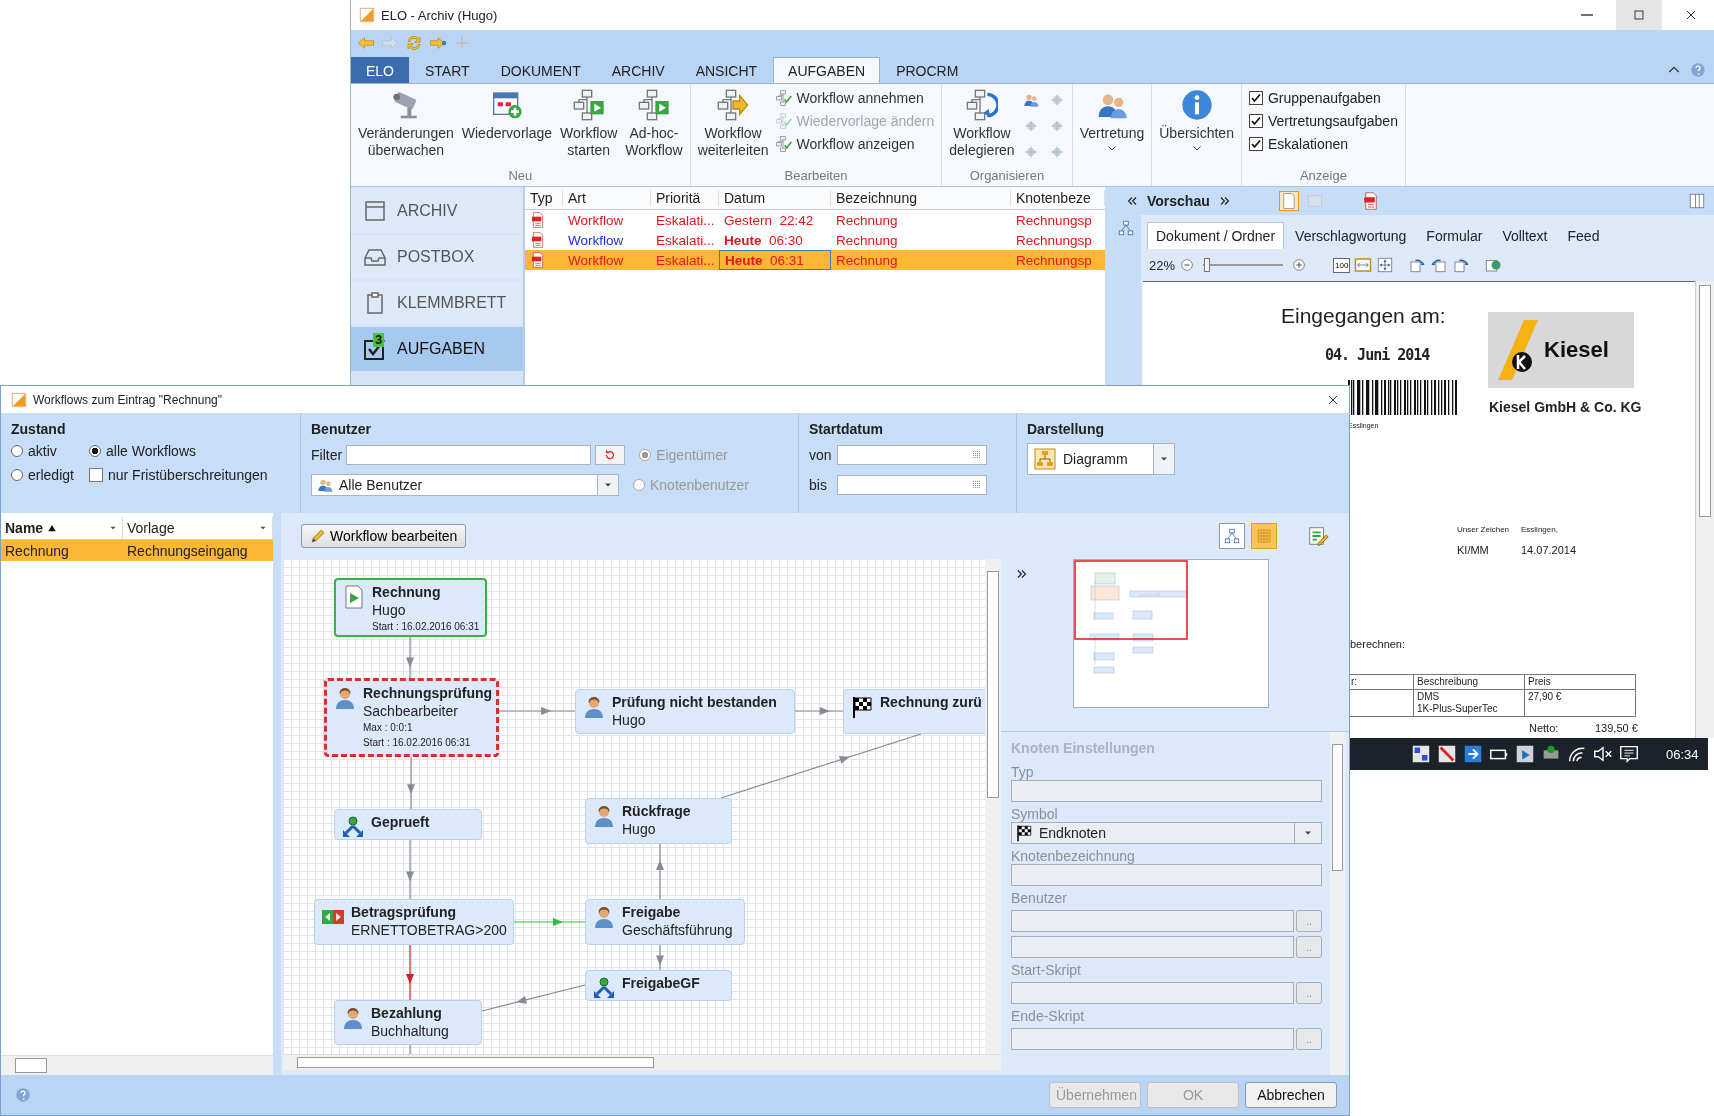  What do you see at coordinates (540, 70) in the screenshot?
I see `ribbon-tab: DOKUMENT` at bounding box center [540, 70].